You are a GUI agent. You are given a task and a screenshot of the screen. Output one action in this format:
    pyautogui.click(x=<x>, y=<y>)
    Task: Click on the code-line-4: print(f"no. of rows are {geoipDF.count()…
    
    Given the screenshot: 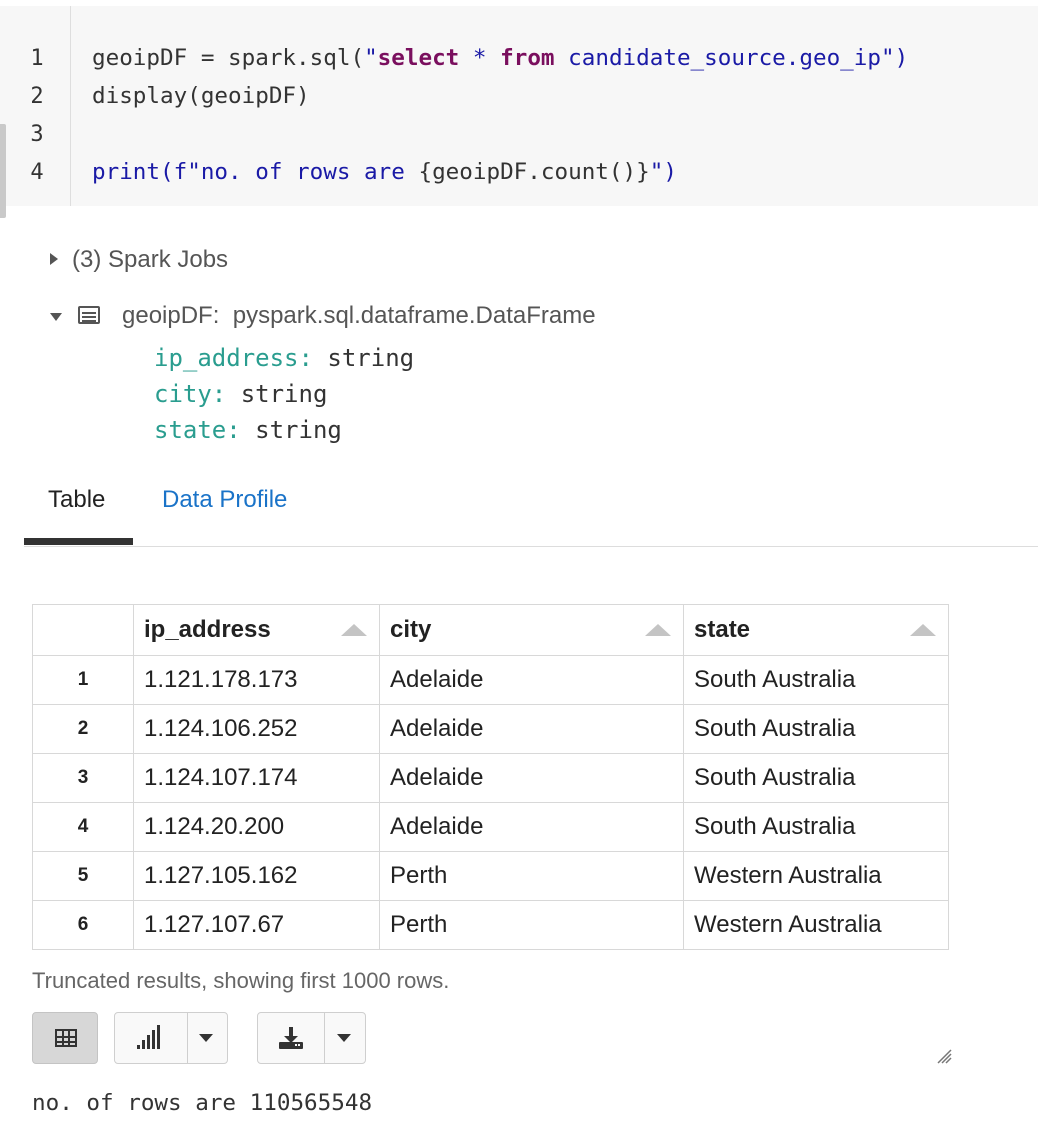 What is the action you would take?
    pyautogui.click(x=384, y=172)
    